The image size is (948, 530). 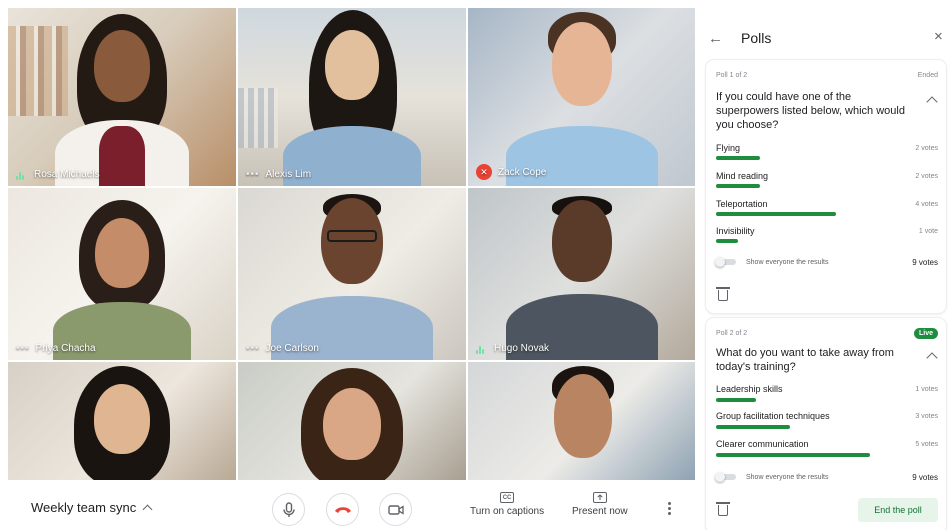 What do you see at coordinates (926, 204) in the screenshot?
I see `poll-option-votes: 4 votes` at bounding box center [926, 204].